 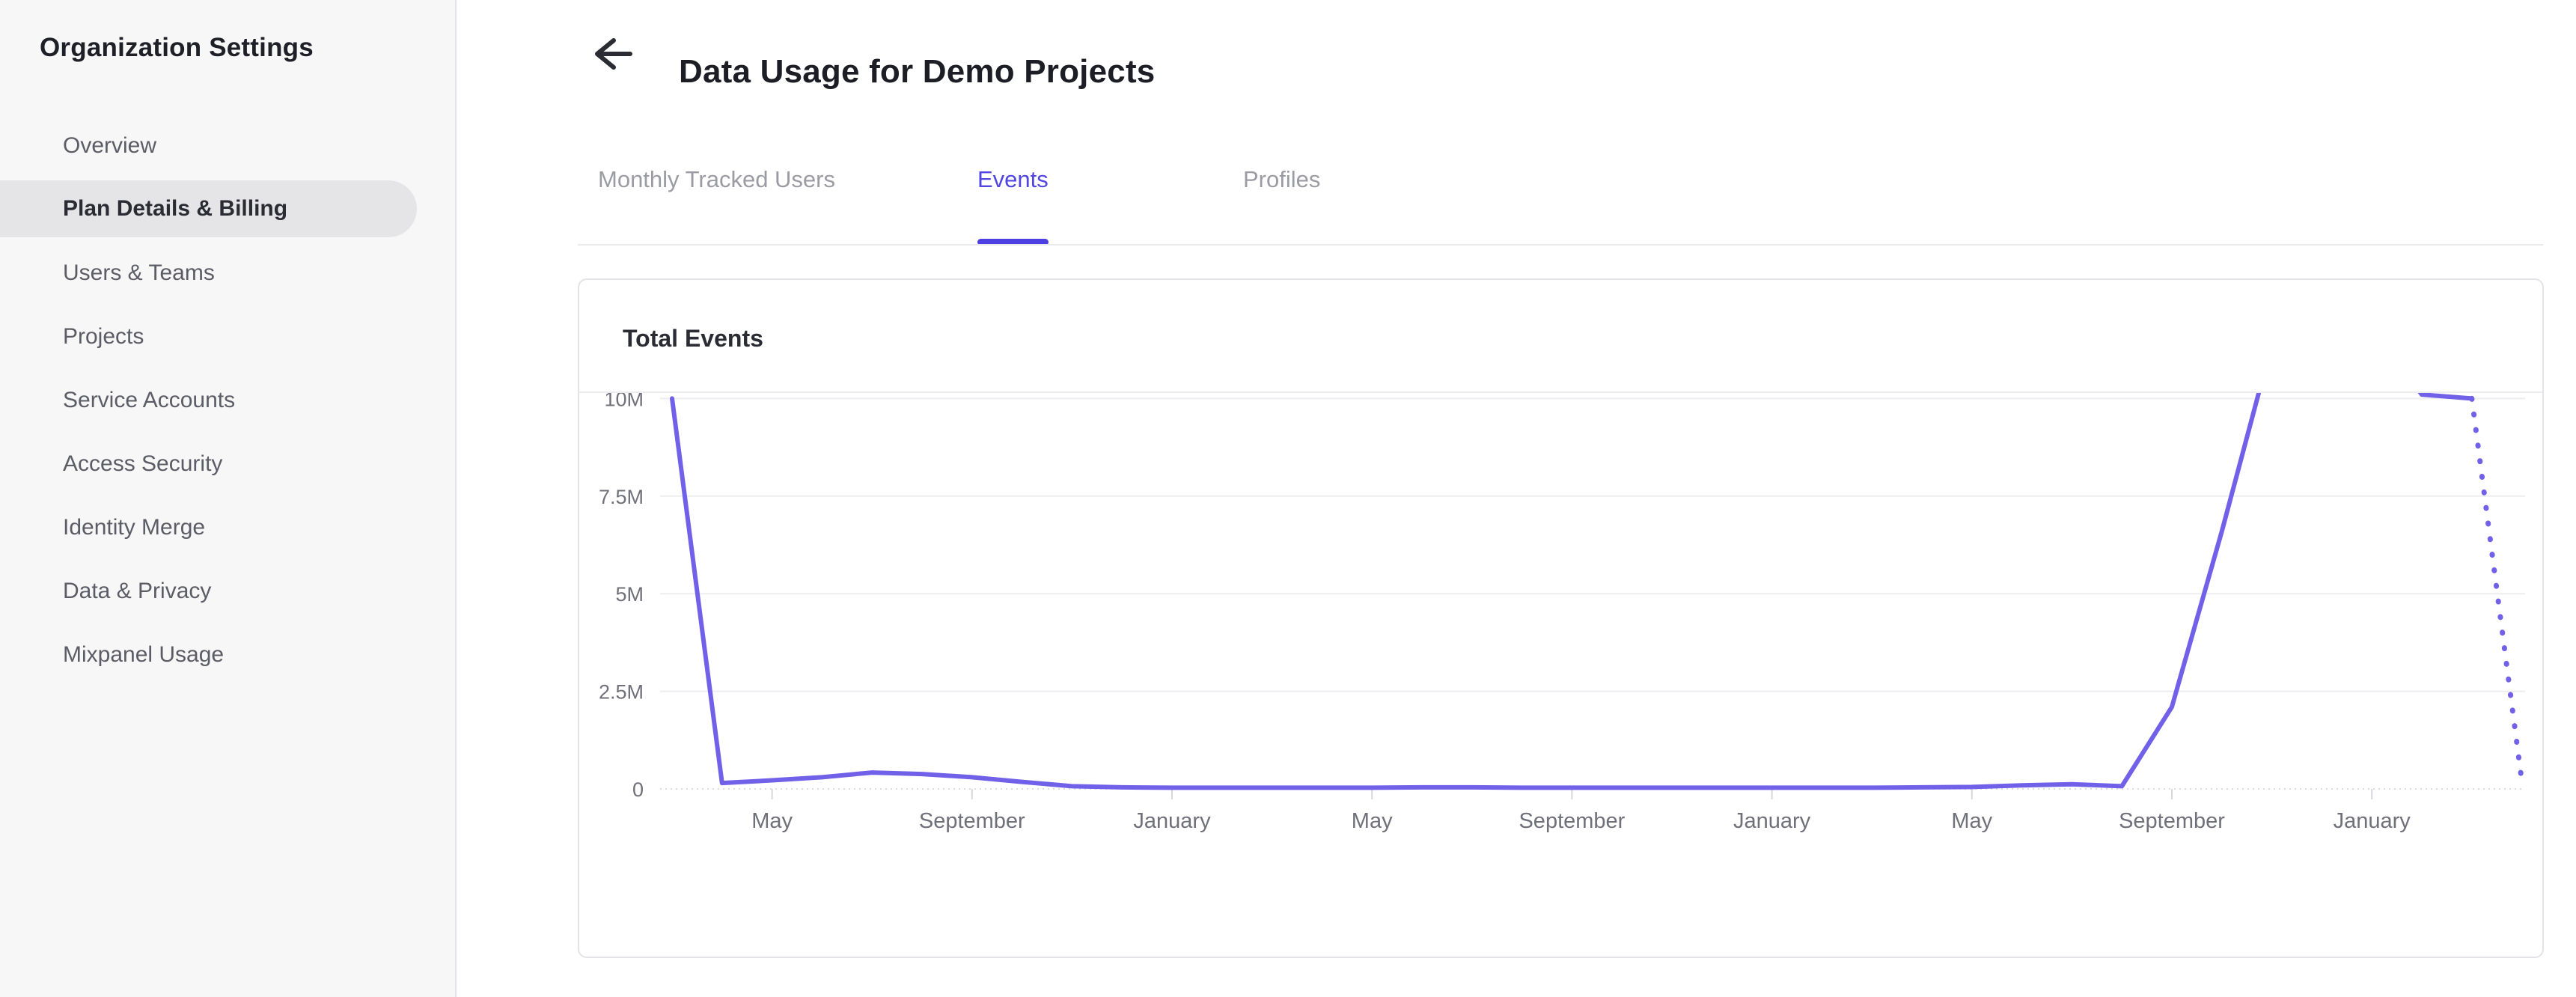 What do you see at coordinates (1560, 245) in the screenshot?
I see `tabs-divider` at bounding box center [1560, 245].